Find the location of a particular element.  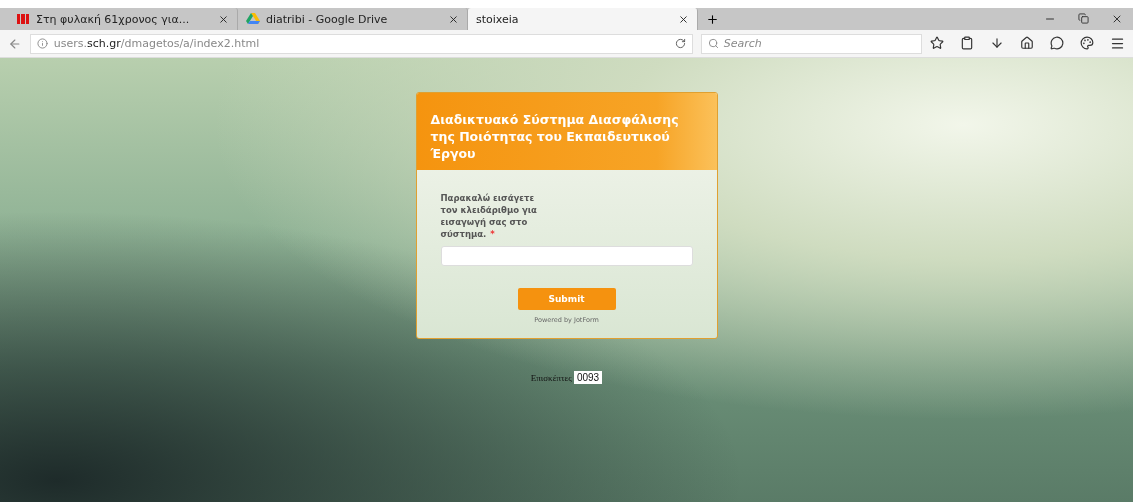

drive-icon is located at coordinates (253, 19).